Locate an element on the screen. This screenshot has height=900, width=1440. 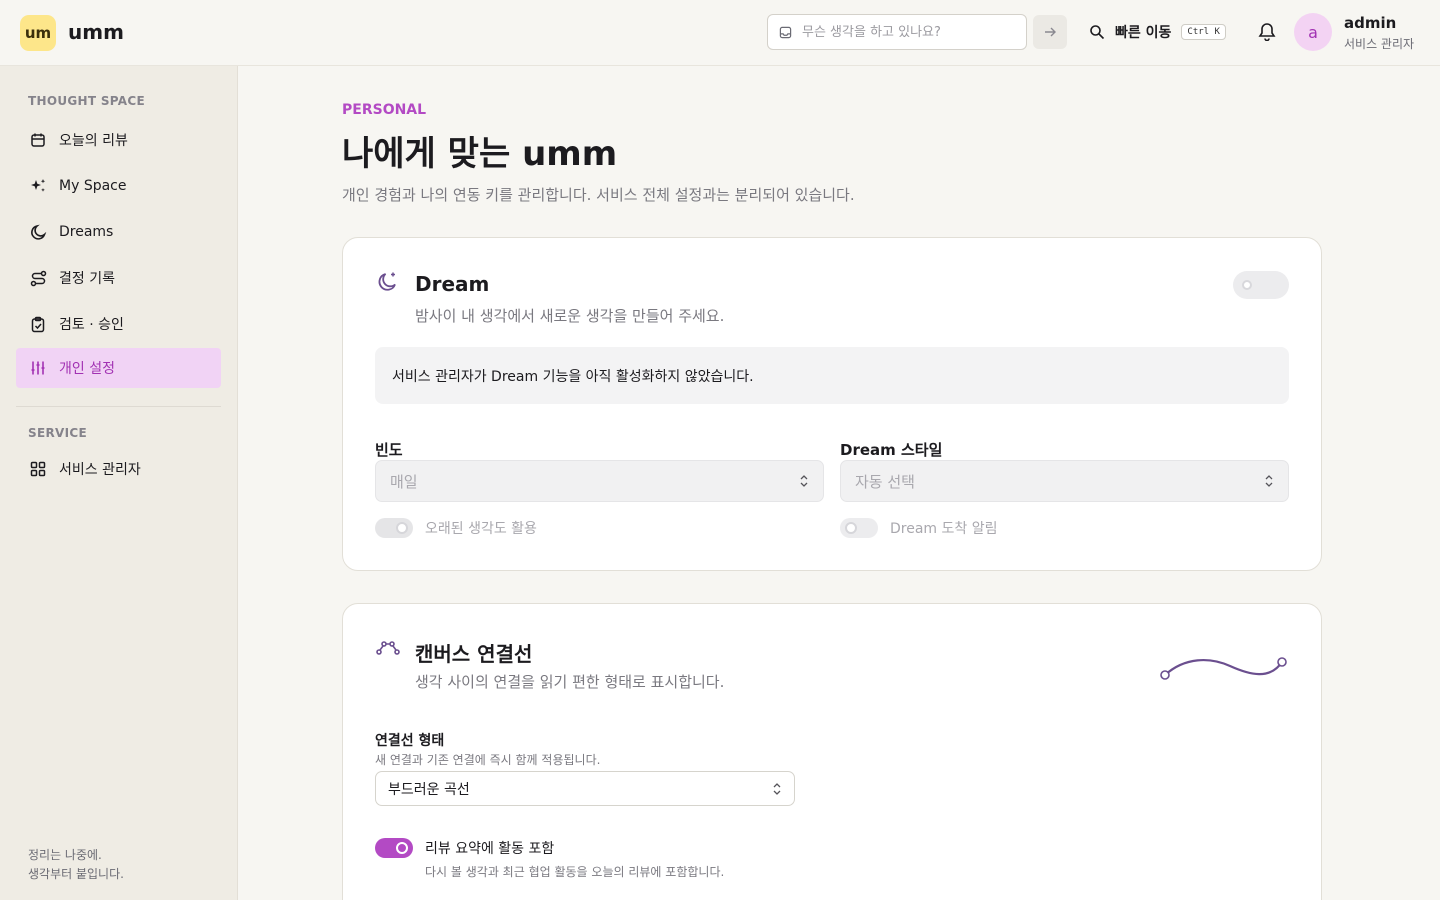
canvas-connection-description: 생각 사이의 연결을 읽기 편한 형태로 표시합니다. is located at coordinates (570, 682).